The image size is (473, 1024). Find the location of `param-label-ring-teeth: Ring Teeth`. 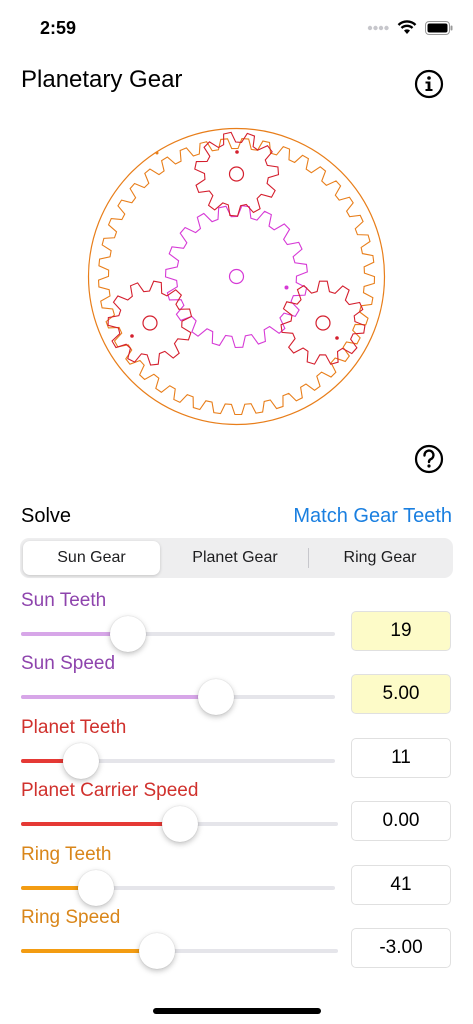

param-label-ring-teeth: Ring Teeth is located at coordinates (66, 854).